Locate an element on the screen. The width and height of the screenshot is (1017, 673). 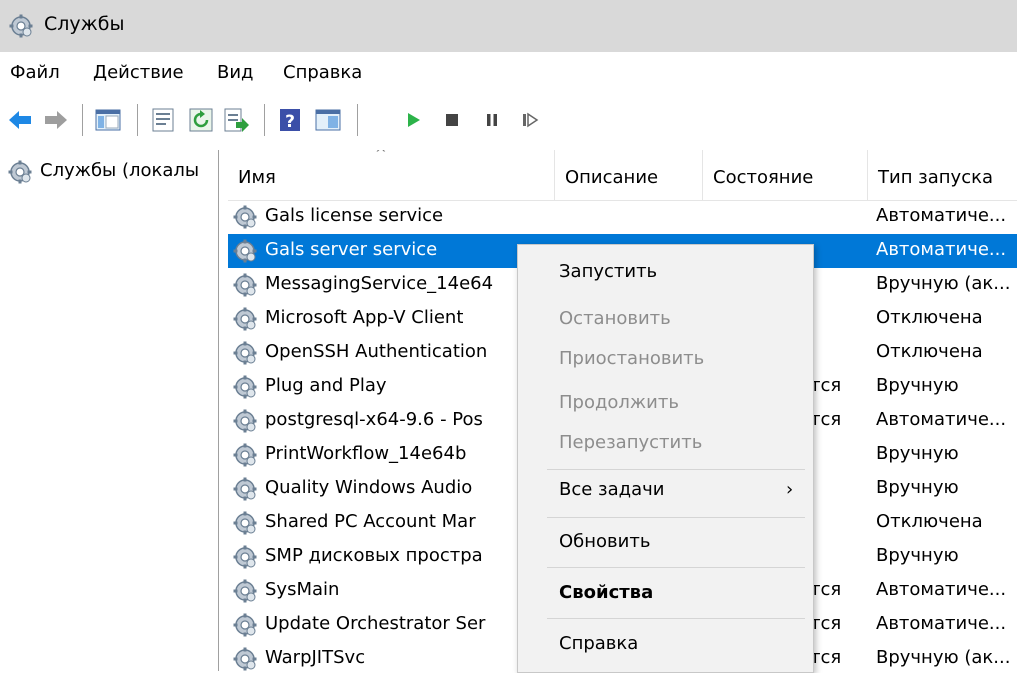
context-menu-restart: Перезапустить is located at coordinates (665, 444).